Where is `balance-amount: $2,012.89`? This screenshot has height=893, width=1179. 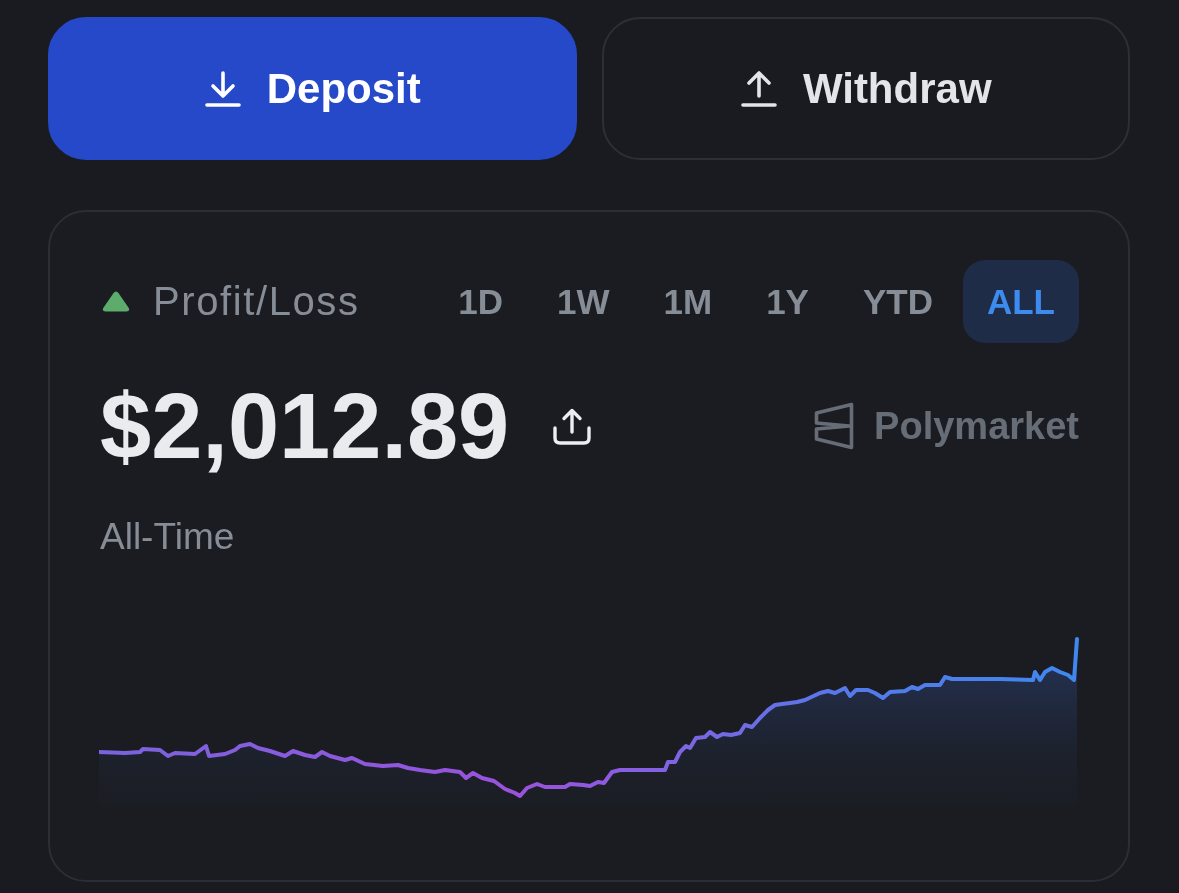 balance-amount: $2,012.89 is located at coordinates (305, 426).